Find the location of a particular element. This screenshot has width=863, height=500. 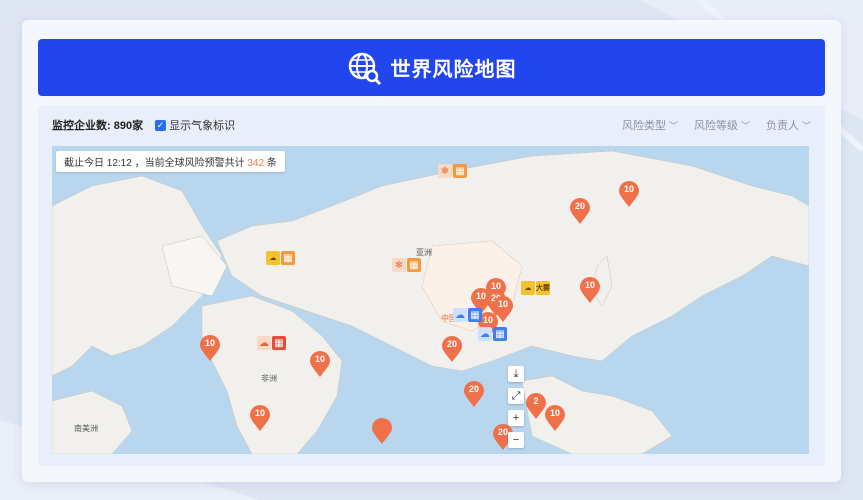

title-bar: 世界风险地图 is located at coordinates (431, 67).